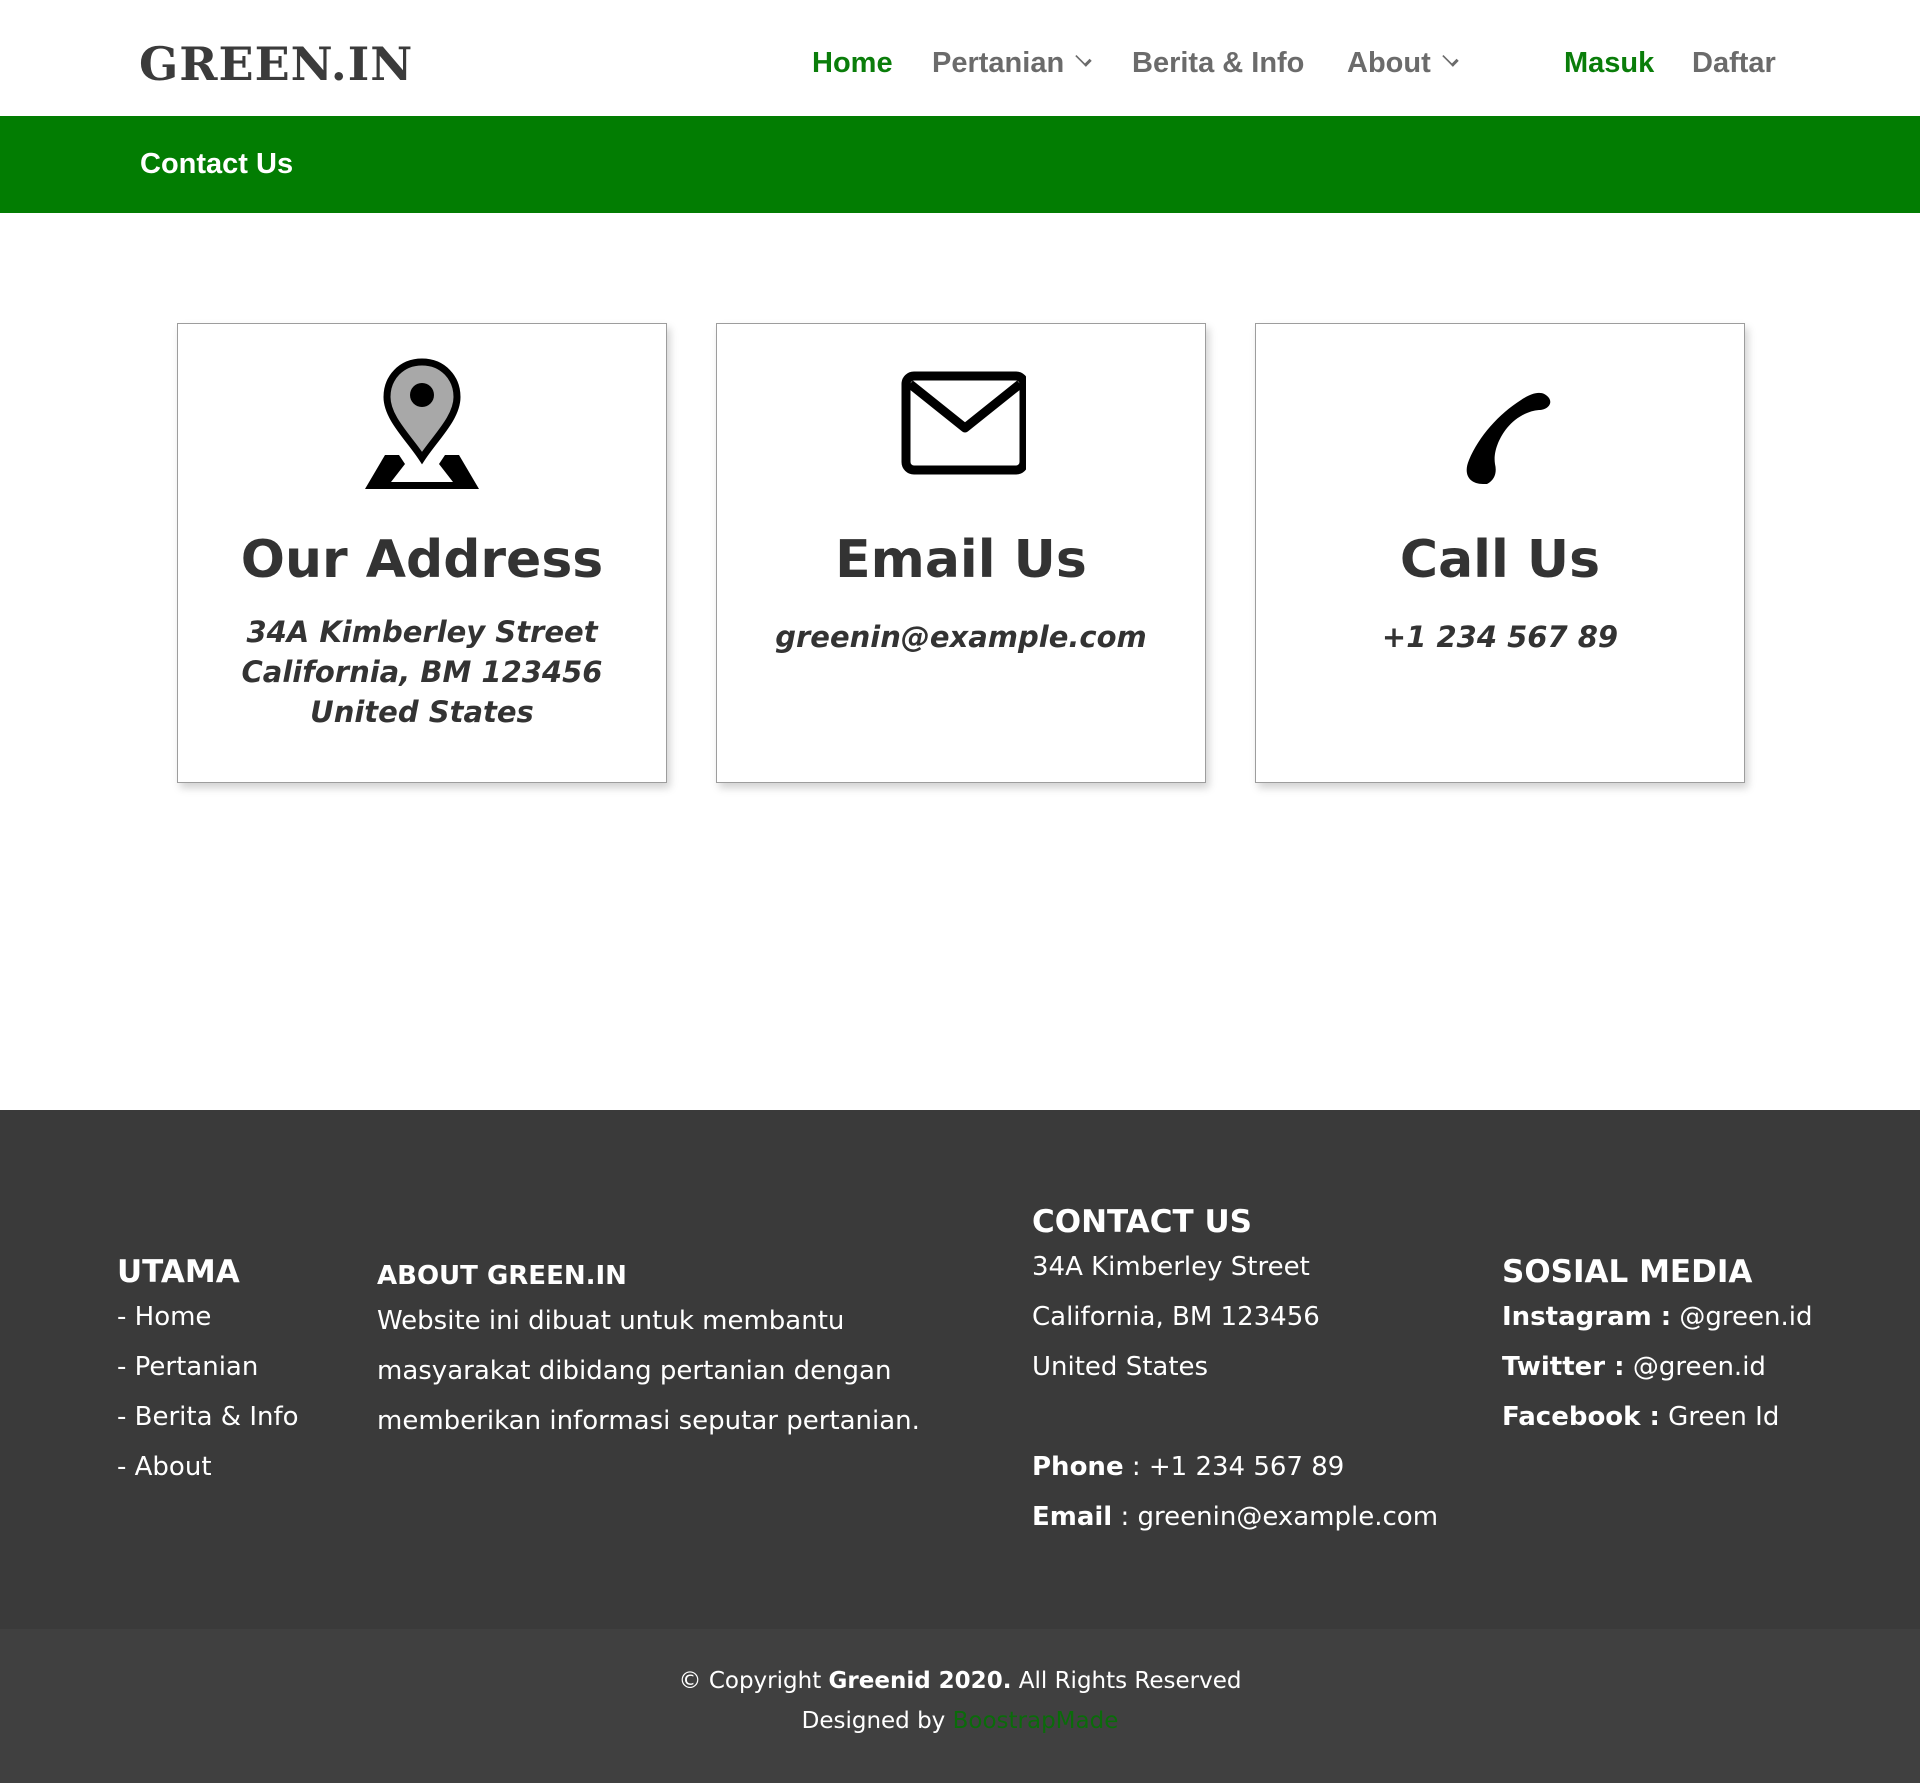  I want to click on nav-item-about: About, so click(1403, 63).